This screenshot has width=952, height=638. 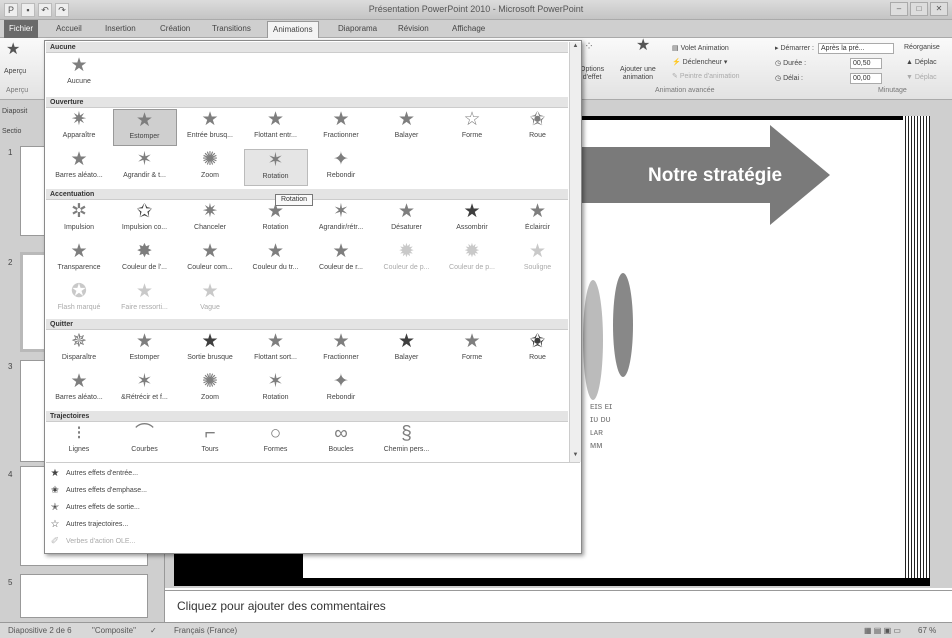 What do you see at coordinates (341, 349) in the screenshot?
I see `effect-quitter-4: ★ Fractionner` at bounding box center [341, 349].